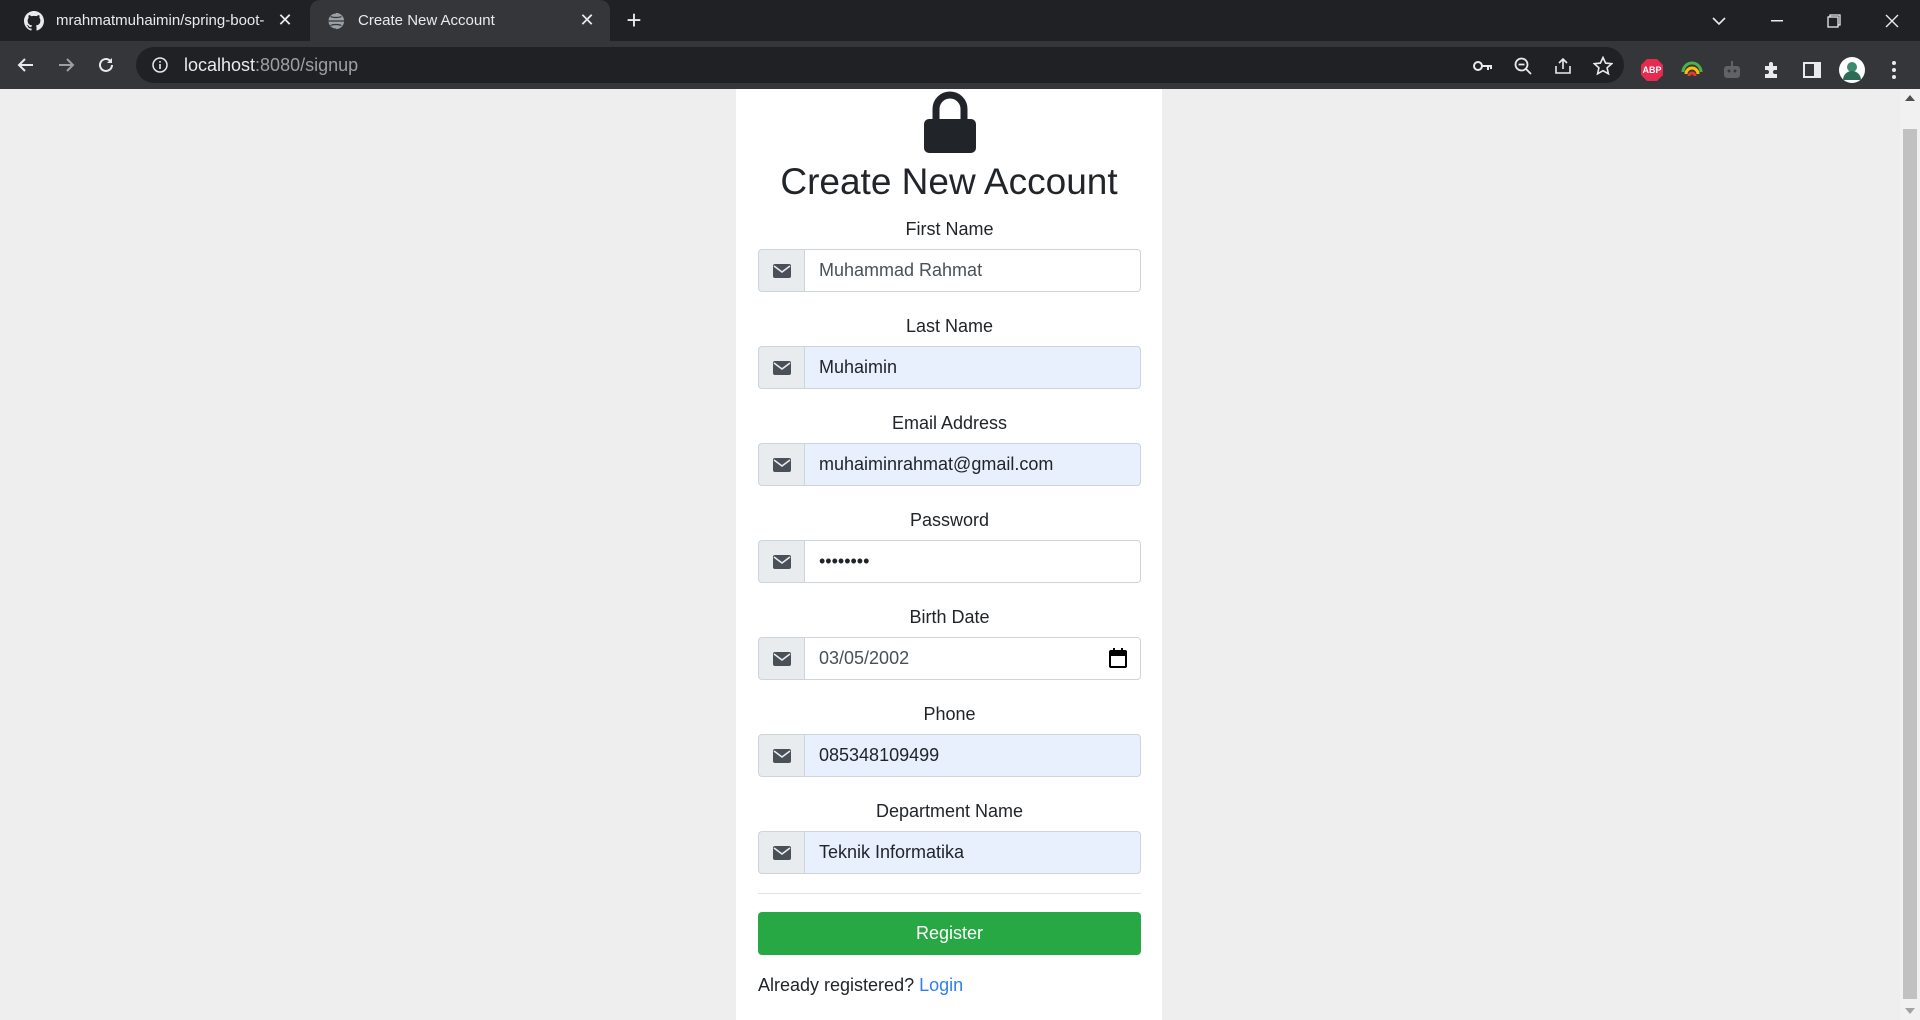 Image resolution: width=1920 pixels, height=1020 pixels. I want to click on window-close-icon, so click(1891, 20).